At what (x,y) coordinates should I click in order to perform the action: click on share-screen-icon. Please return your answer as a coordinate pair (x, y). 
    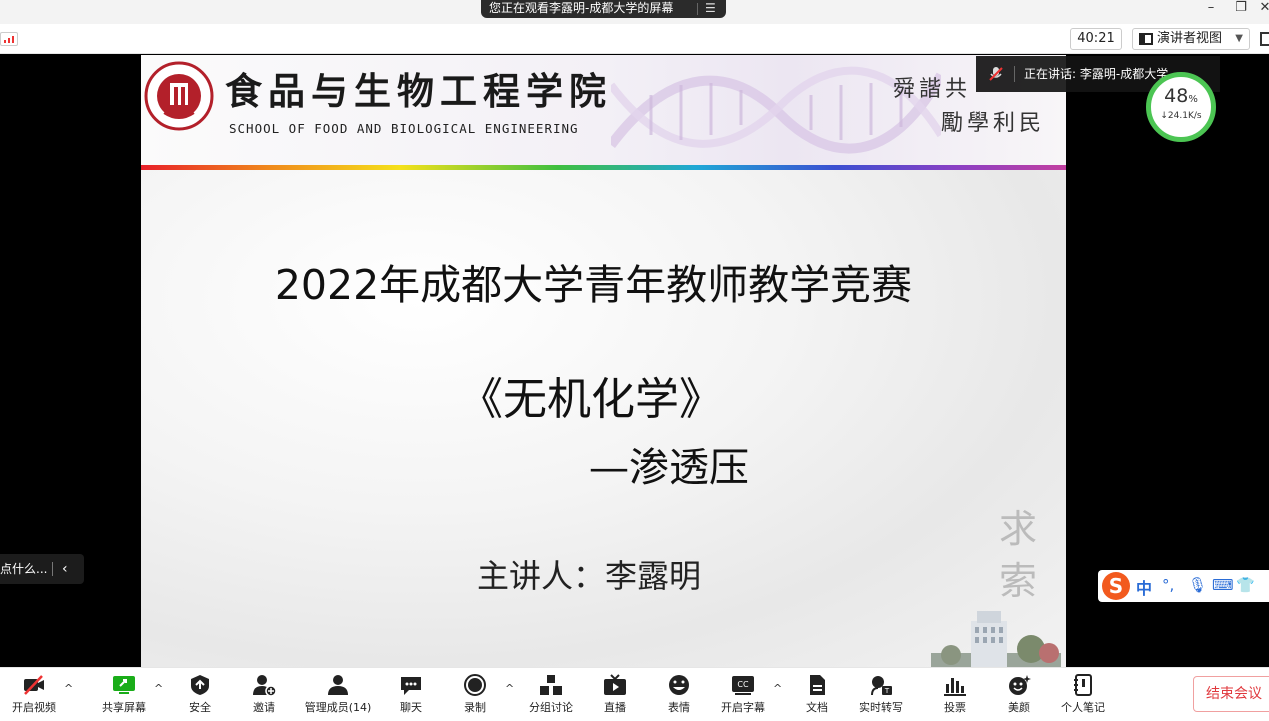
    Looking at the image, I should click on (124, 685).